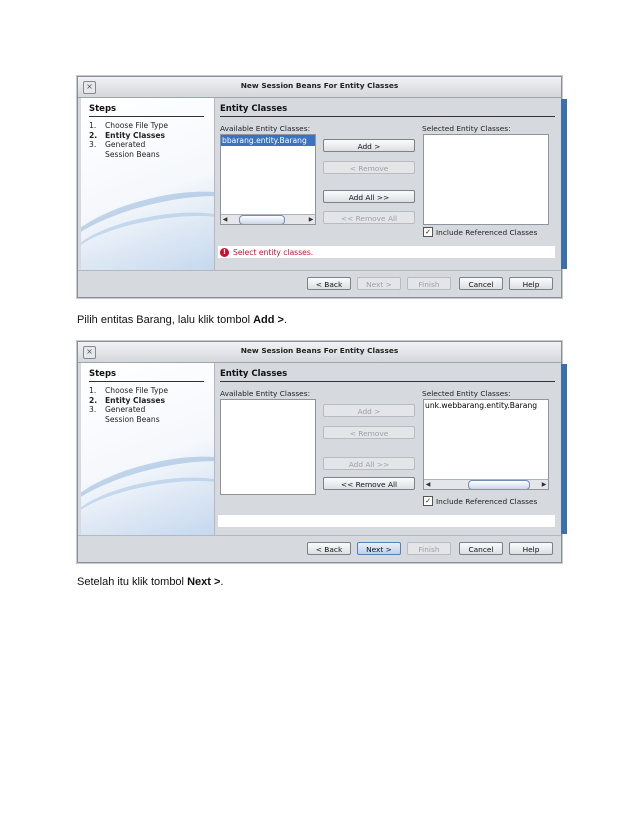  I want to click on list-item: bbarang.entity.Barang, so click(268, 141).